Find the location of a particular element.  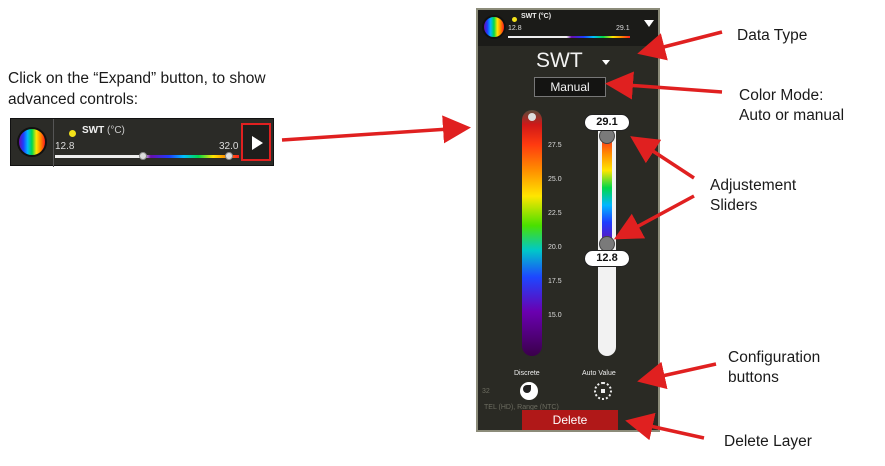

expand-arrow is located at coordinates (376, 129).